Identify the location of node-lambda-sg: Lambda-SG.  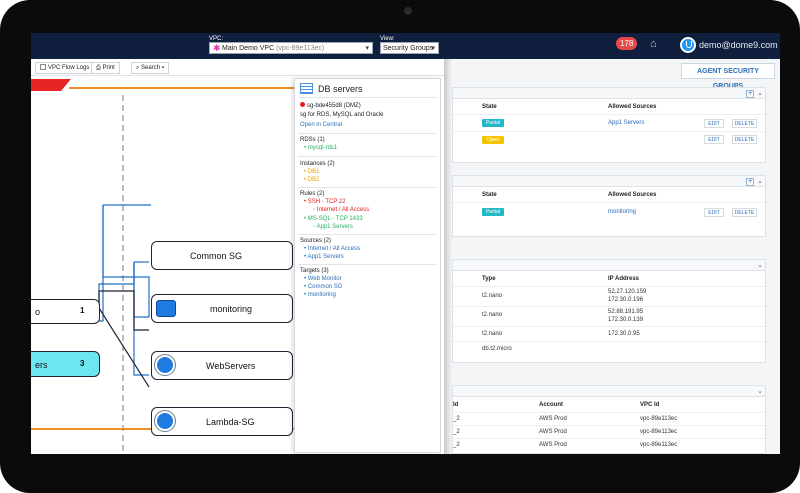
(222, 421).